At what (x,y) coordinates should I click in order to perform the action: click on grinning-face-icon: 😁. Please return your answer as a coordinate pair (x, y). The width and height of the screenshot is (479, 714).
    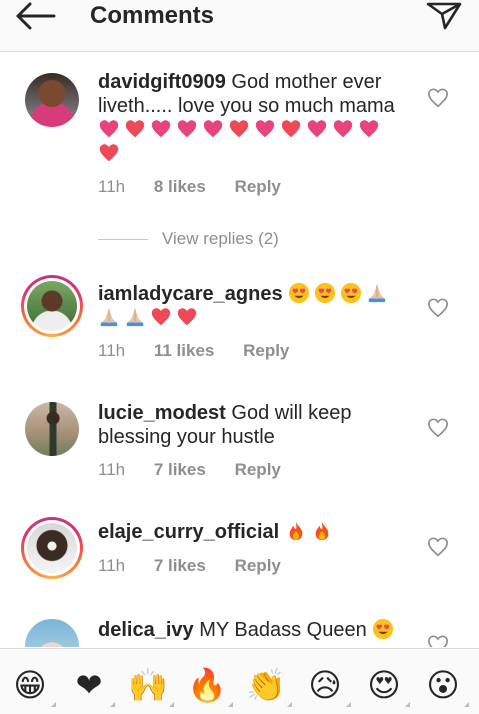
    Looking at the image, I should click on (33, 686).